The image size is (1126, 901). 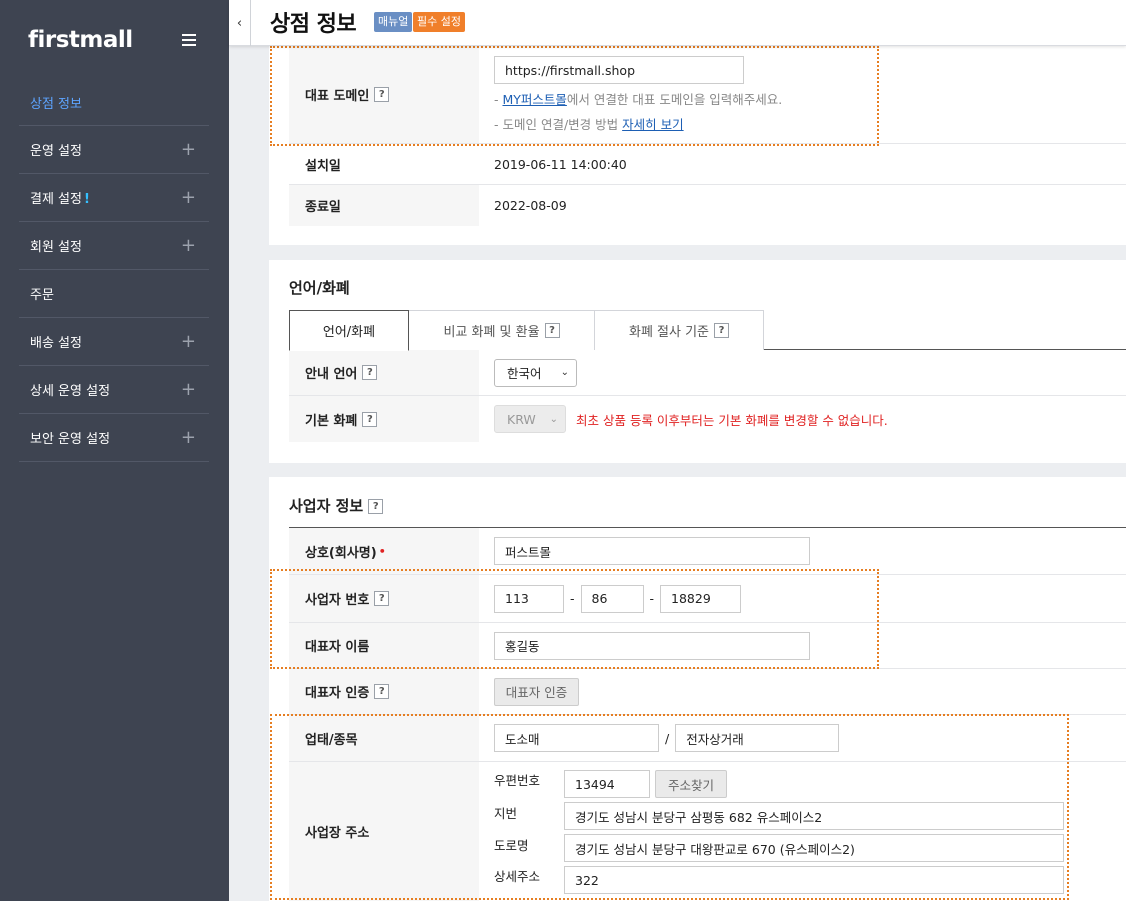 I want to click on company-label: 상호(회사명) •, so click(x=384, y=551).